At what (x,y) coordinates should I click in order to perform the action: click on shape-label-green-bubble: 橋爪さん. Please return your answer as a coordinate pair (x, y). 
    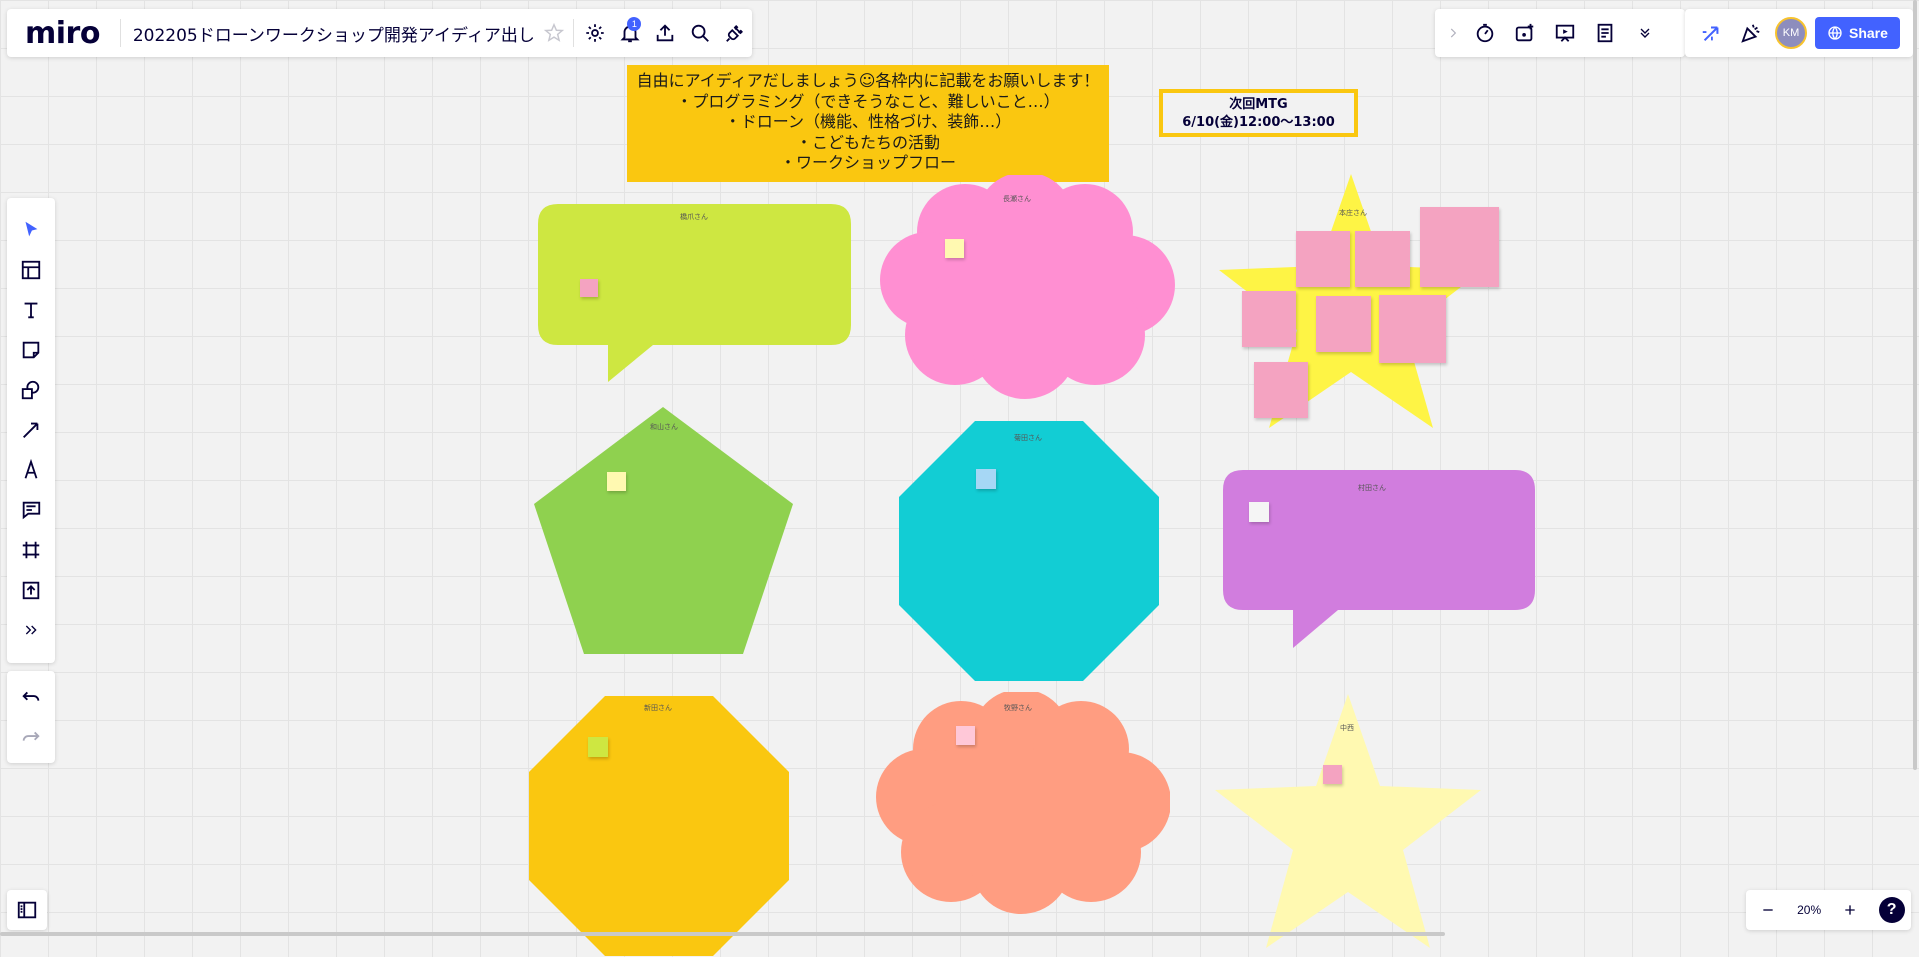
    Looking at the image, I should click on (694, 217).